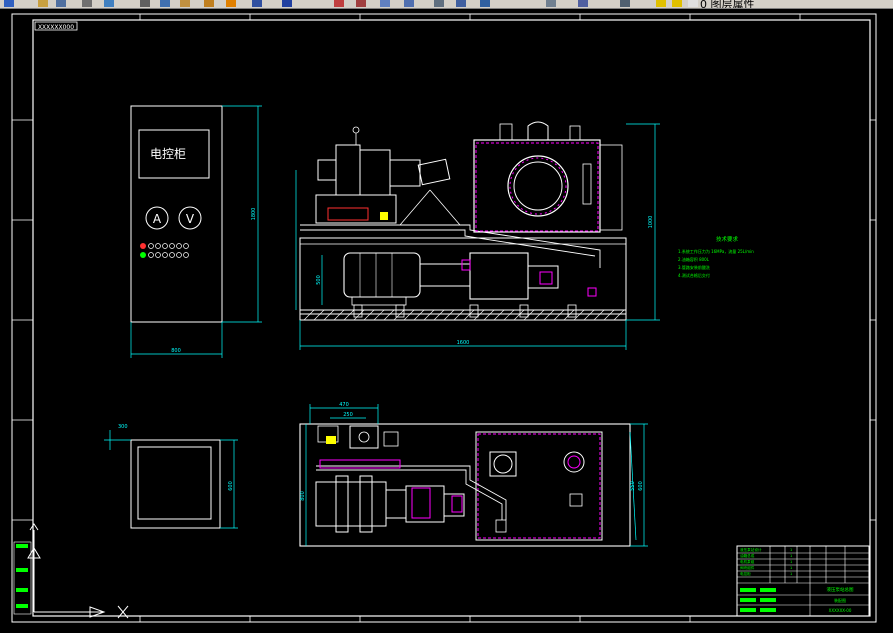 The image size is (893, 633). What do you see at coordinates (745, 573) in the screenshot?
I see `tb-row-5-name: 电控柜` at bounding box center [745, 573].